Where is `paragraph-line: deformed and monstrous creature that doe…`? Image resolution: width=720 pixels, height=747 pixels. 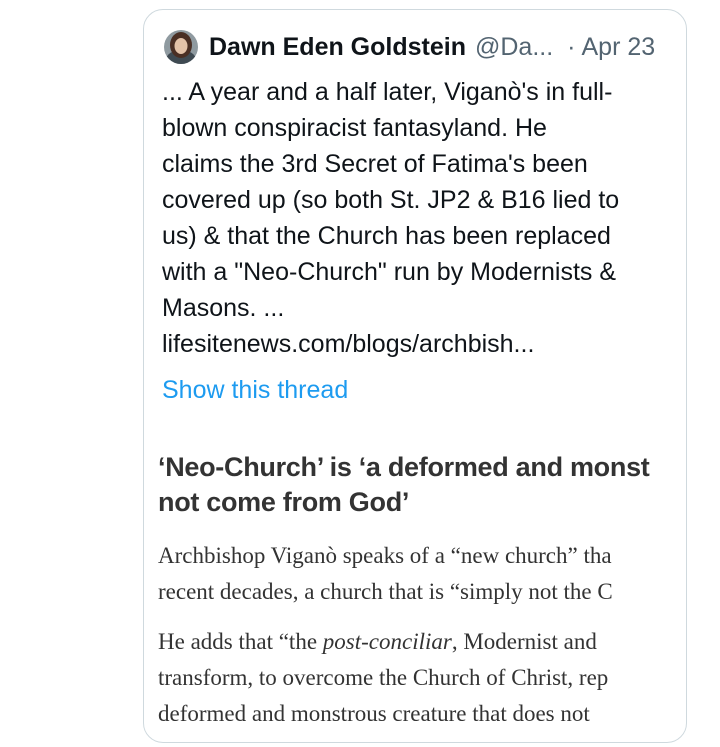 paragraph-line: deformed and monstrous creature that doe… is located at coordinates (374, 713).